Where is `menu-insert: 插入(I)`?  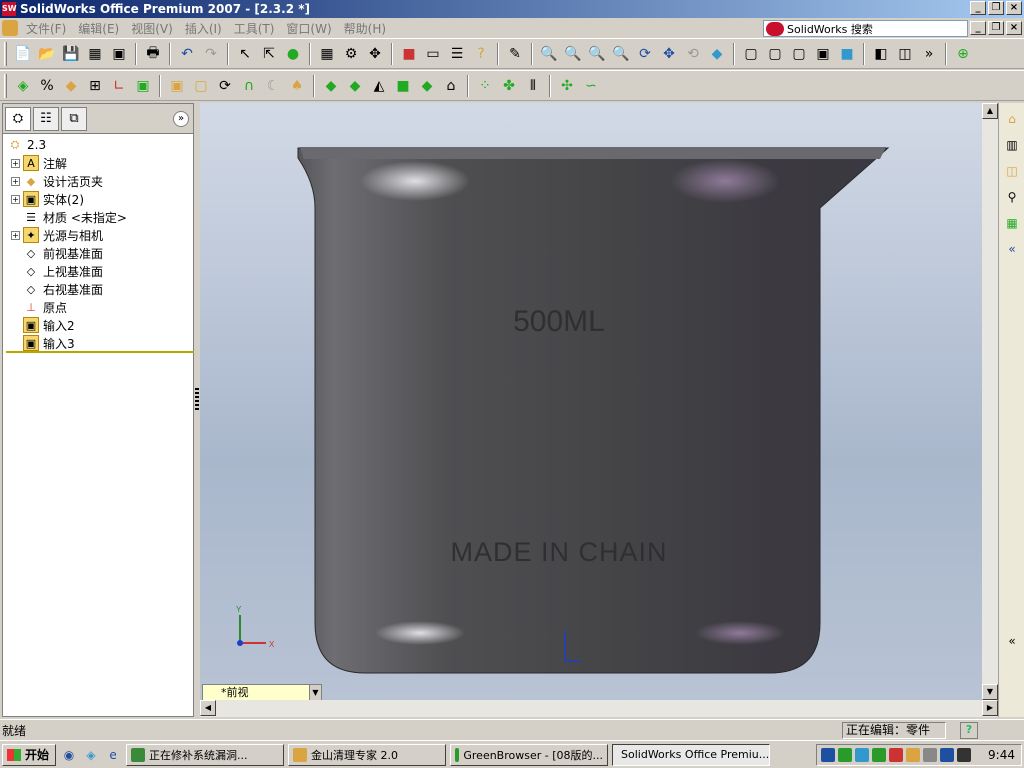 menu-insert: 插入(I) is located at coordinates (203, 28).